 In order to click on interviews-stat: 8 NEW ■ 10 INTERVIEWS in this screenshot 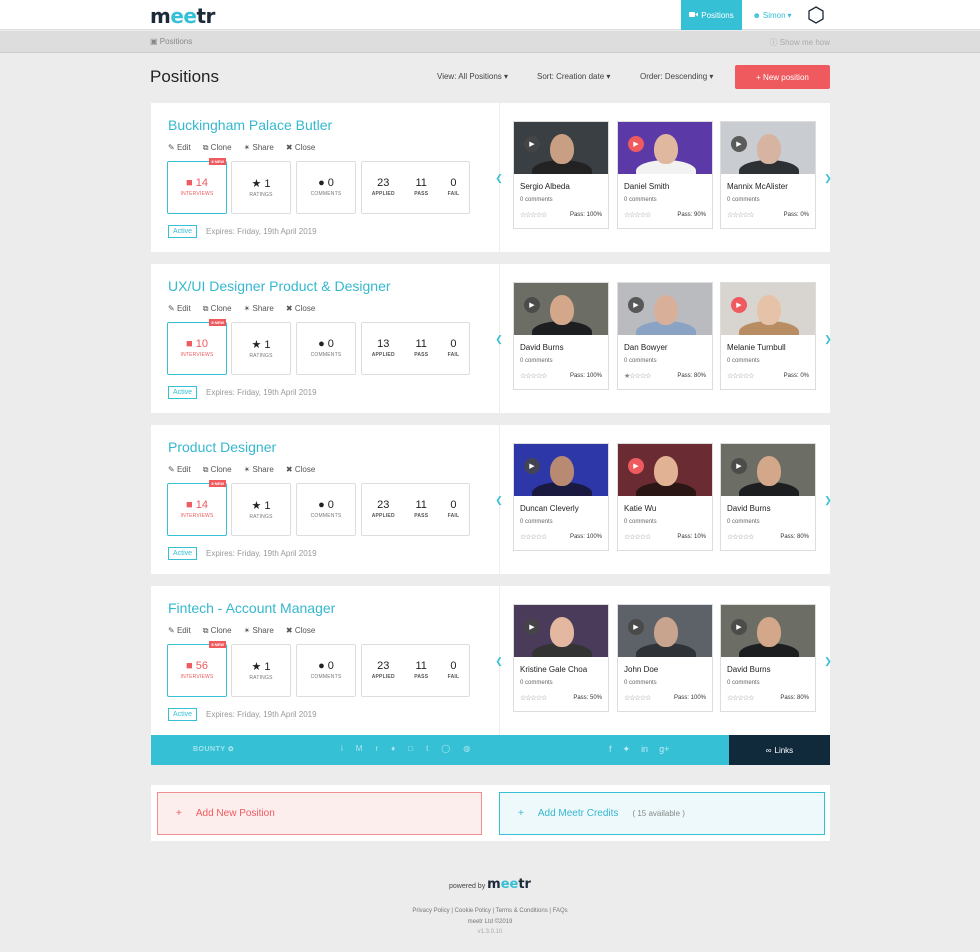, I will do `click(197, 347)`.